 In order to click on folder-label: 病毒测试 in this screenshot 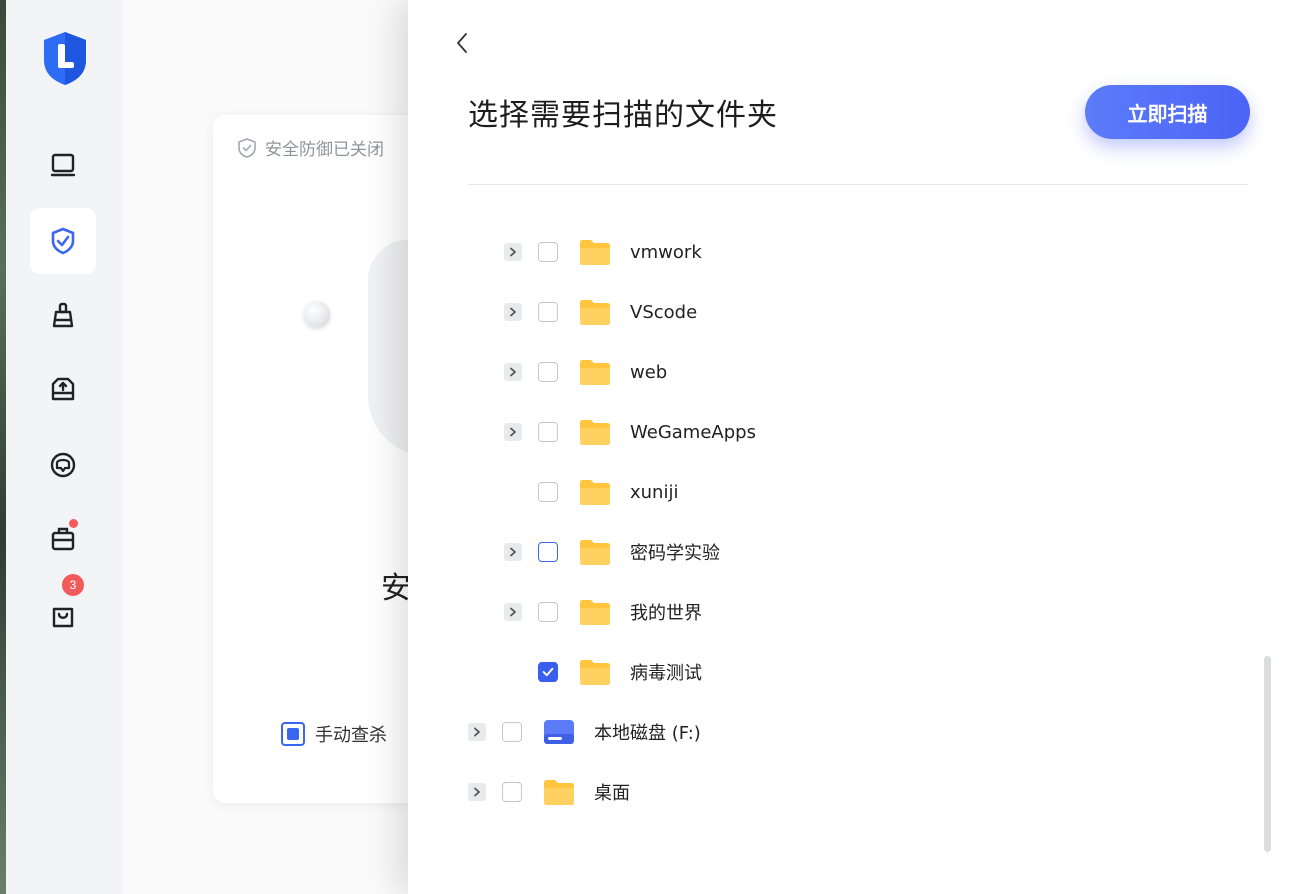, I will do `click(666, 673)`.